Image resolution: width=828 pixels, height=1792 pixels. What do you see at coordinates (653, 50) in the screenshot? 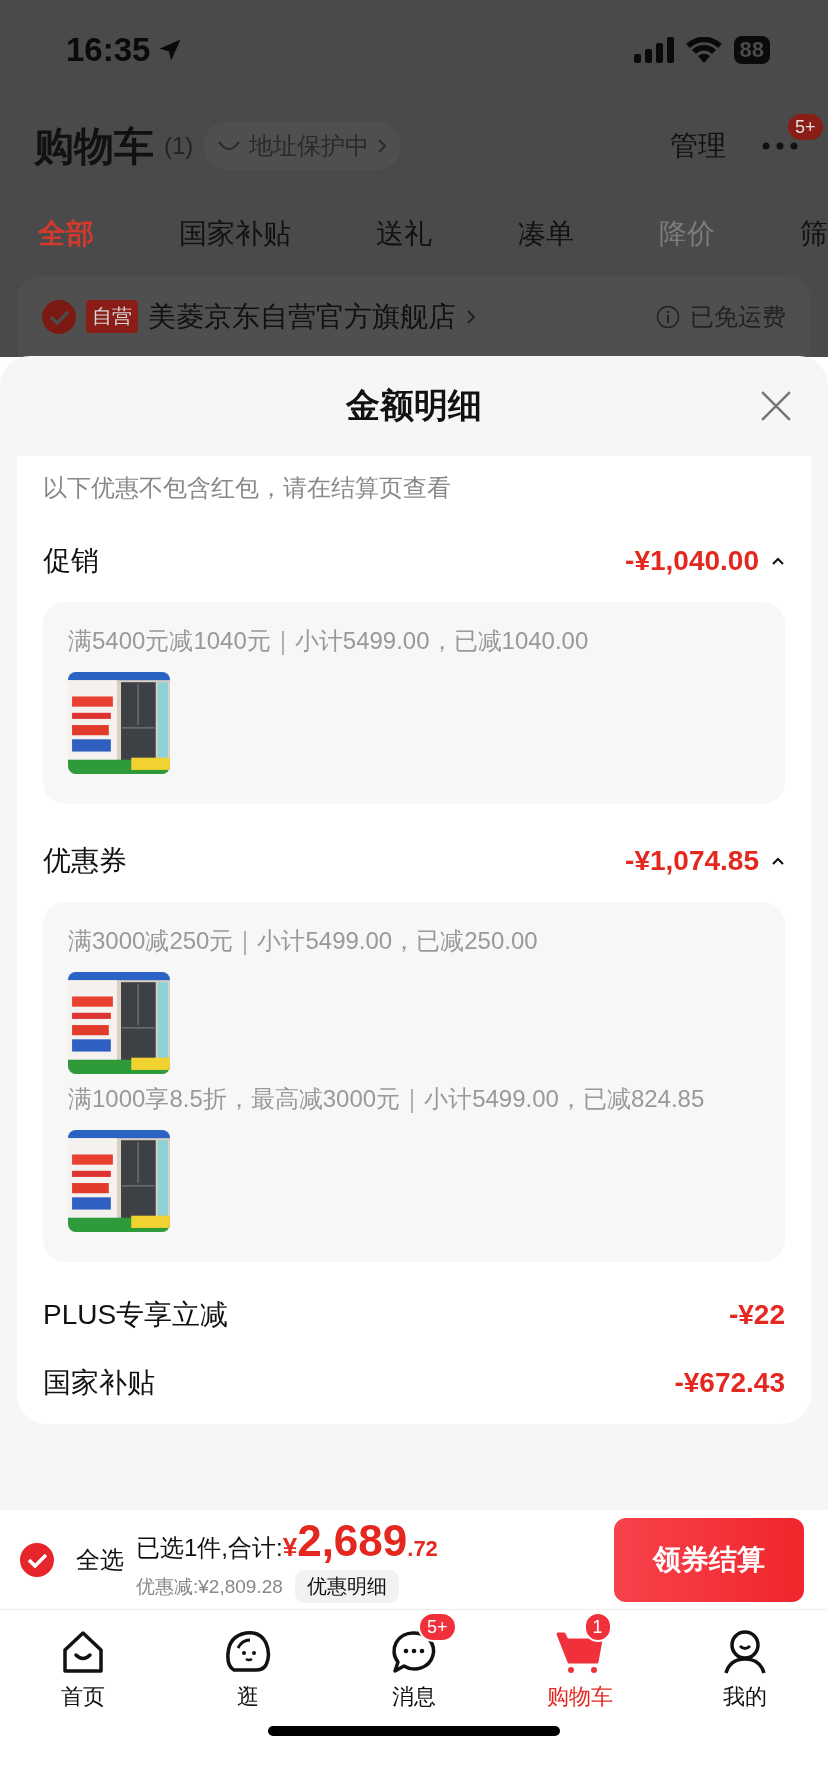
I see `signal-icon` at bounding box center [653, 50].